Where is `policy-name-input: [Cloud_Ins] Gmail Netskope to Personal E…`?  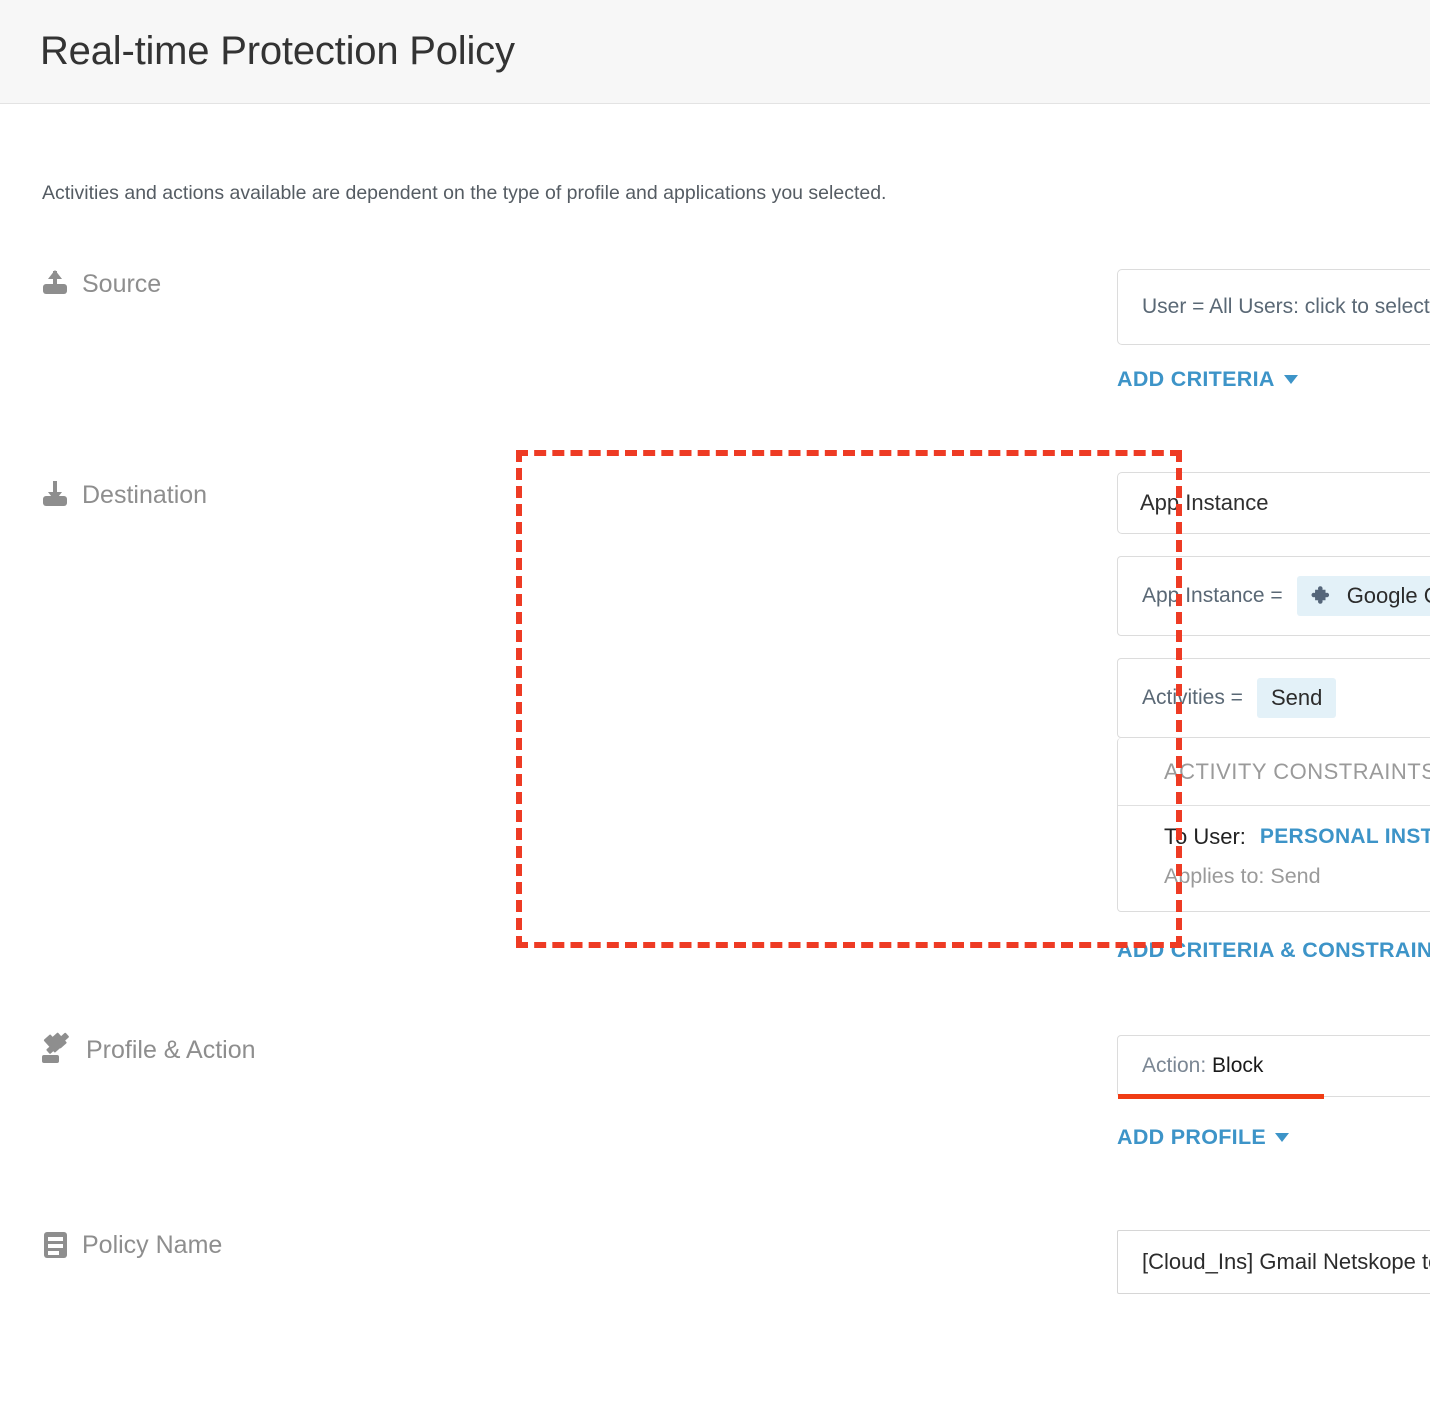 policy-name-input: [Cloud_Ins] Gmail Netskope to Personal E… is located at coordinates (1273, 1262).